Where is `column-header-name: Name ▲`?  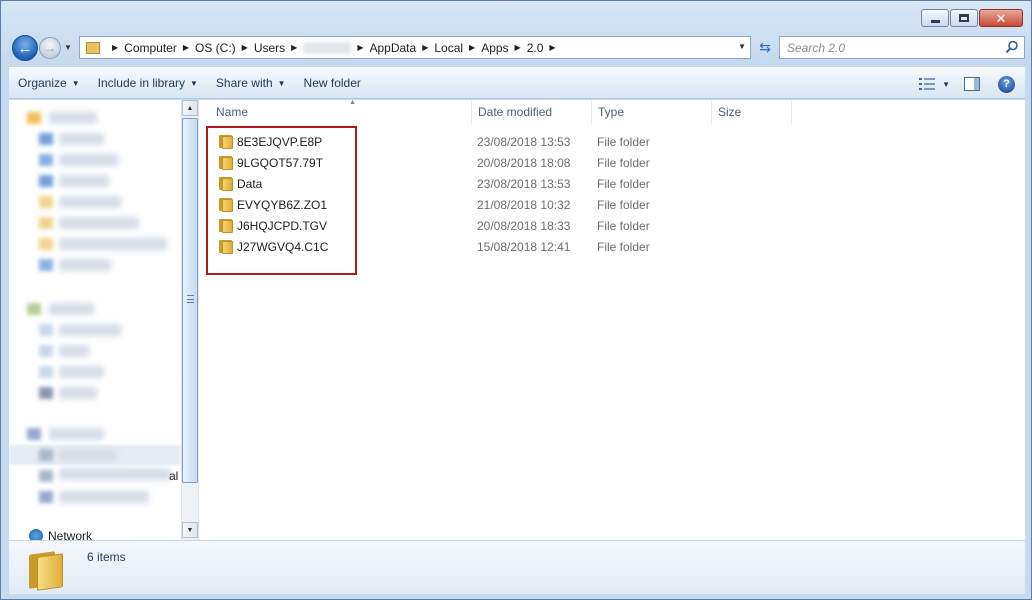
column-header-name: Name ▲ is located at coordinates (341, 111).